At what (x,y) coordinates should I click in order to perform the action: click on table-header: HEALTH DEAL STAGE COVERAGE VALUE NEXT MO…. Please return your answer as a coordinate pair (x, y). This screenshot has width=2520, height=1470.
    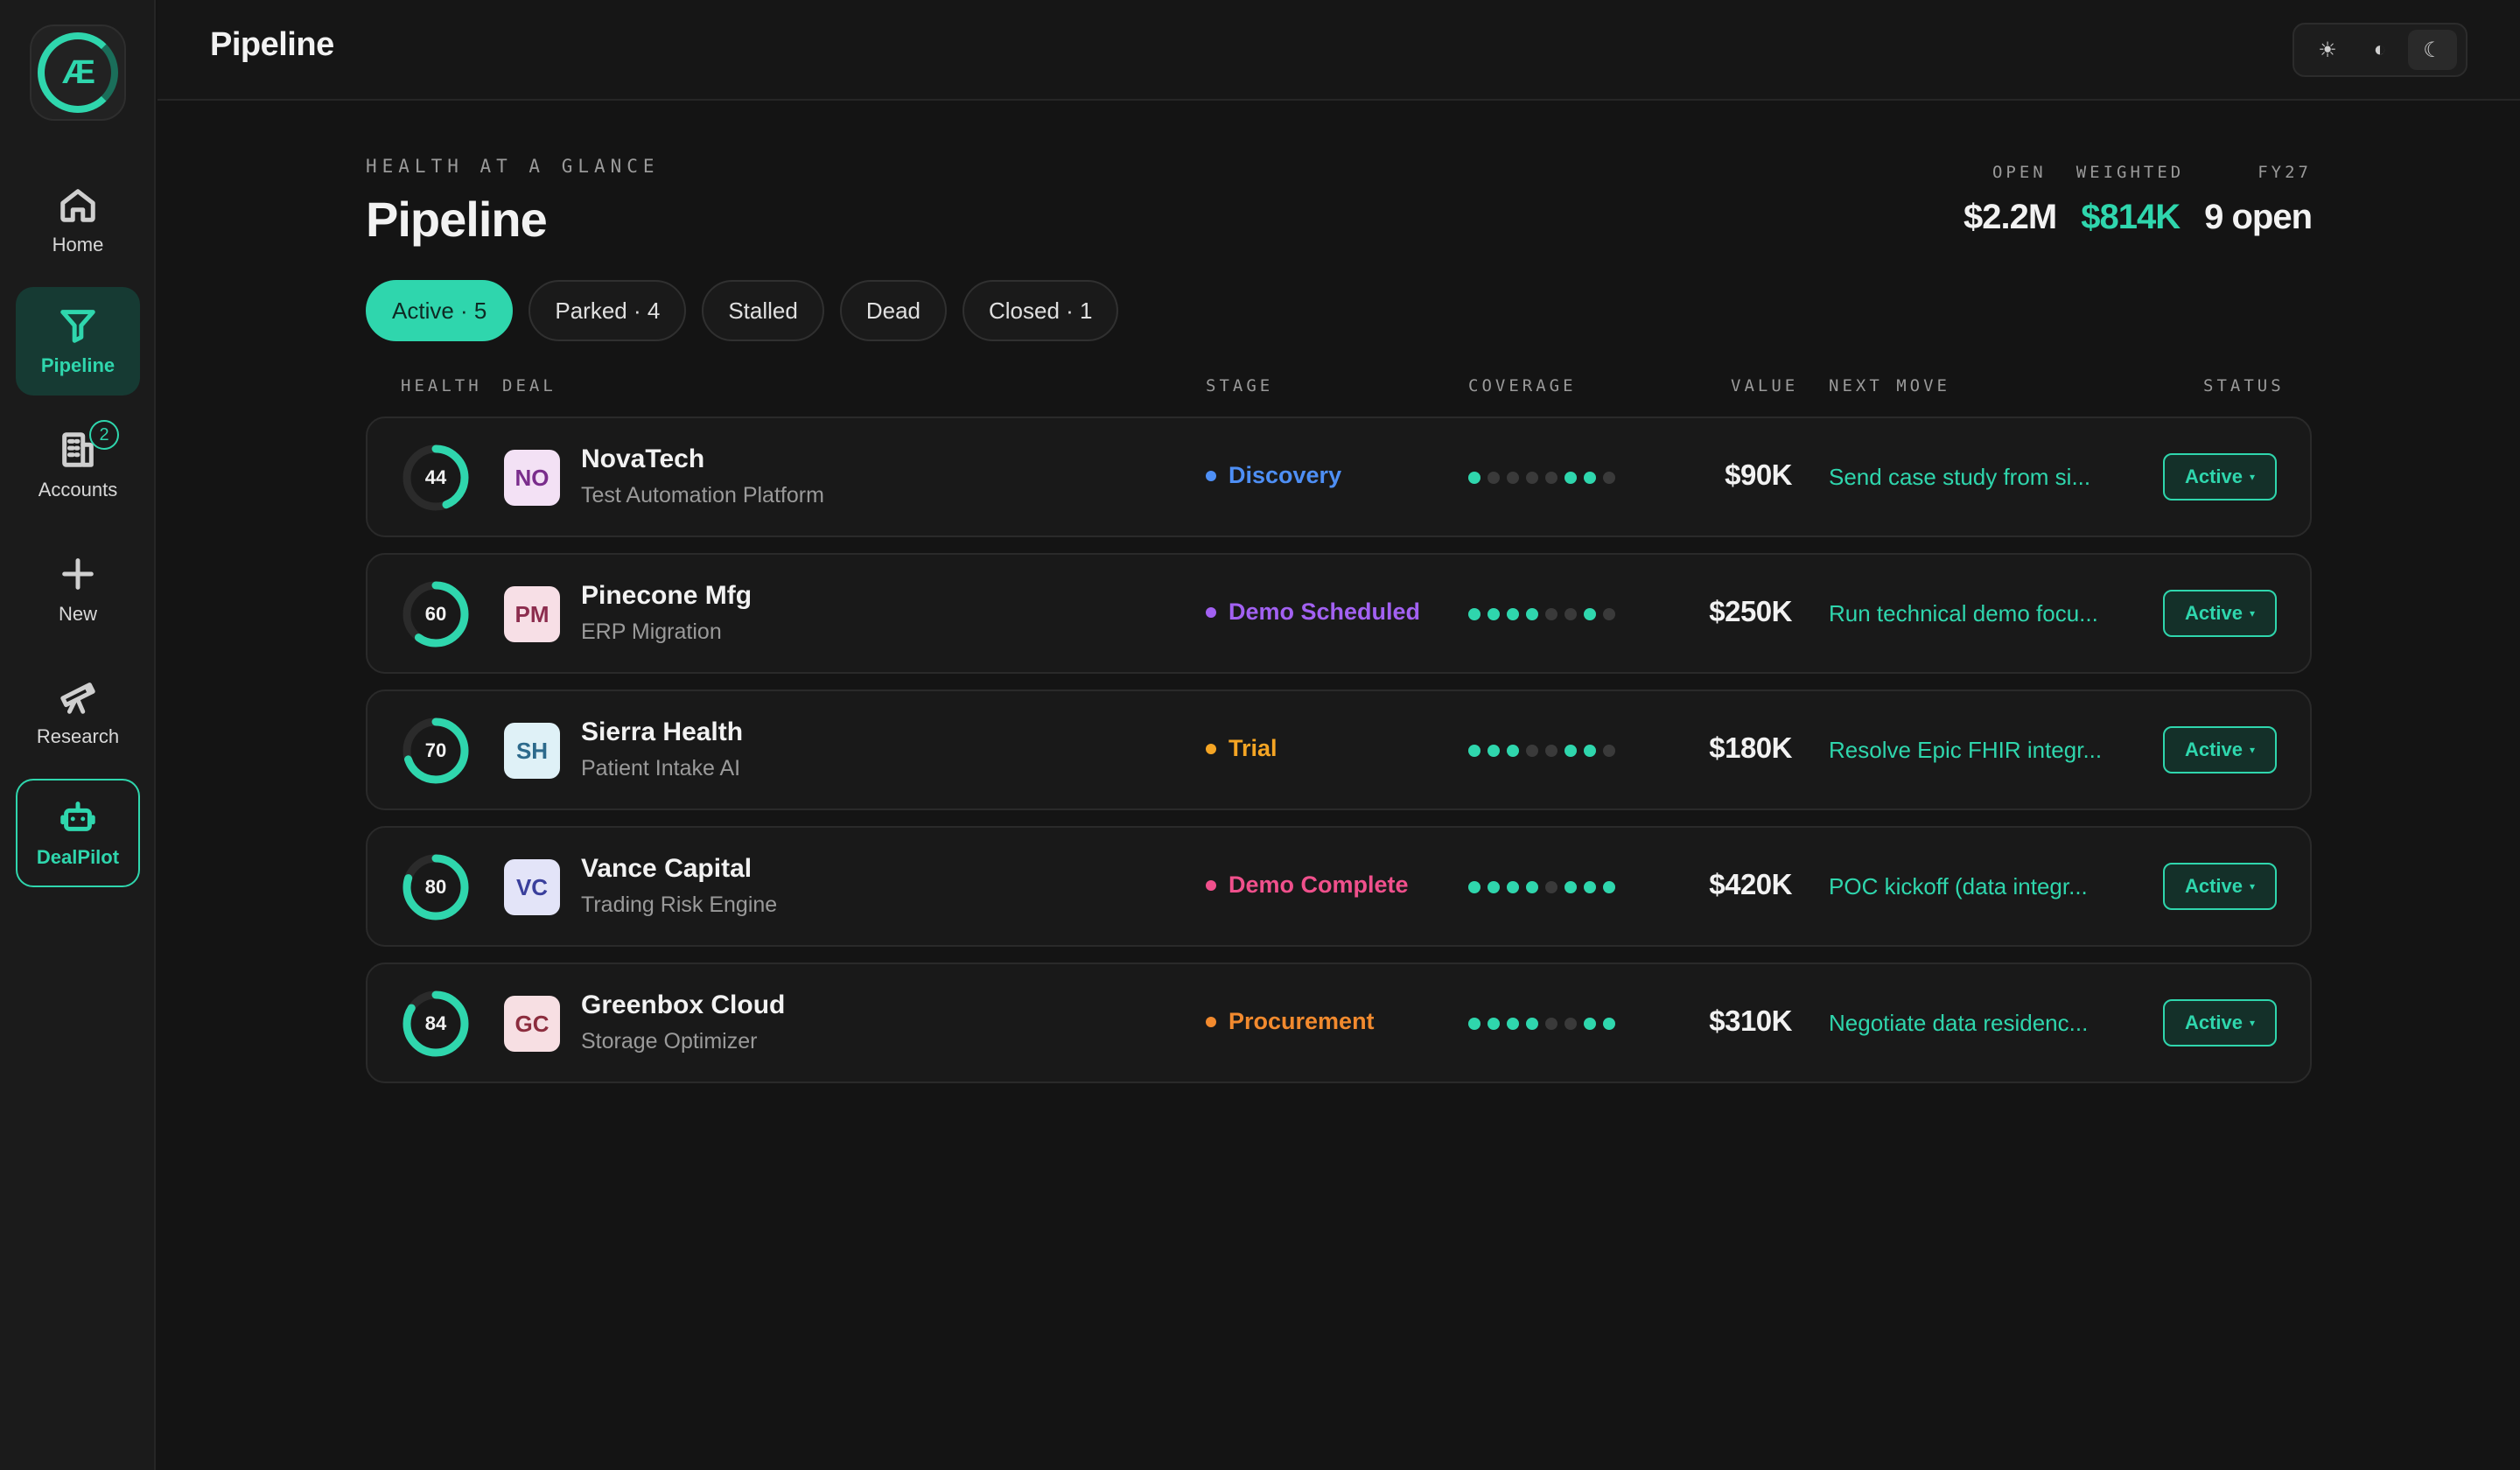
    Looking at the image, I should click on (1339, 389).